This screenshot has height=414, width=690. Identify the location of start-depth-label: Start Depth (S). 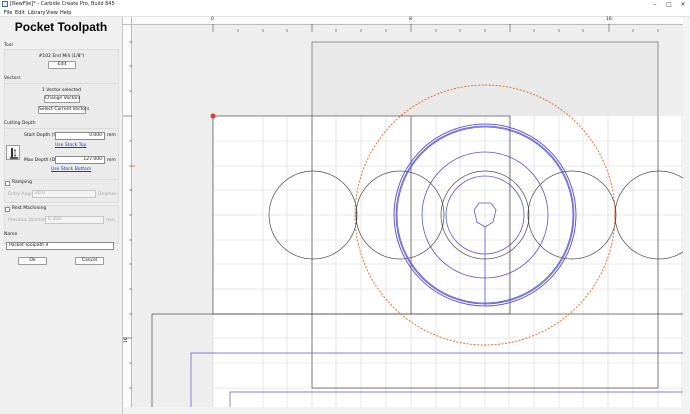
(41, 135).